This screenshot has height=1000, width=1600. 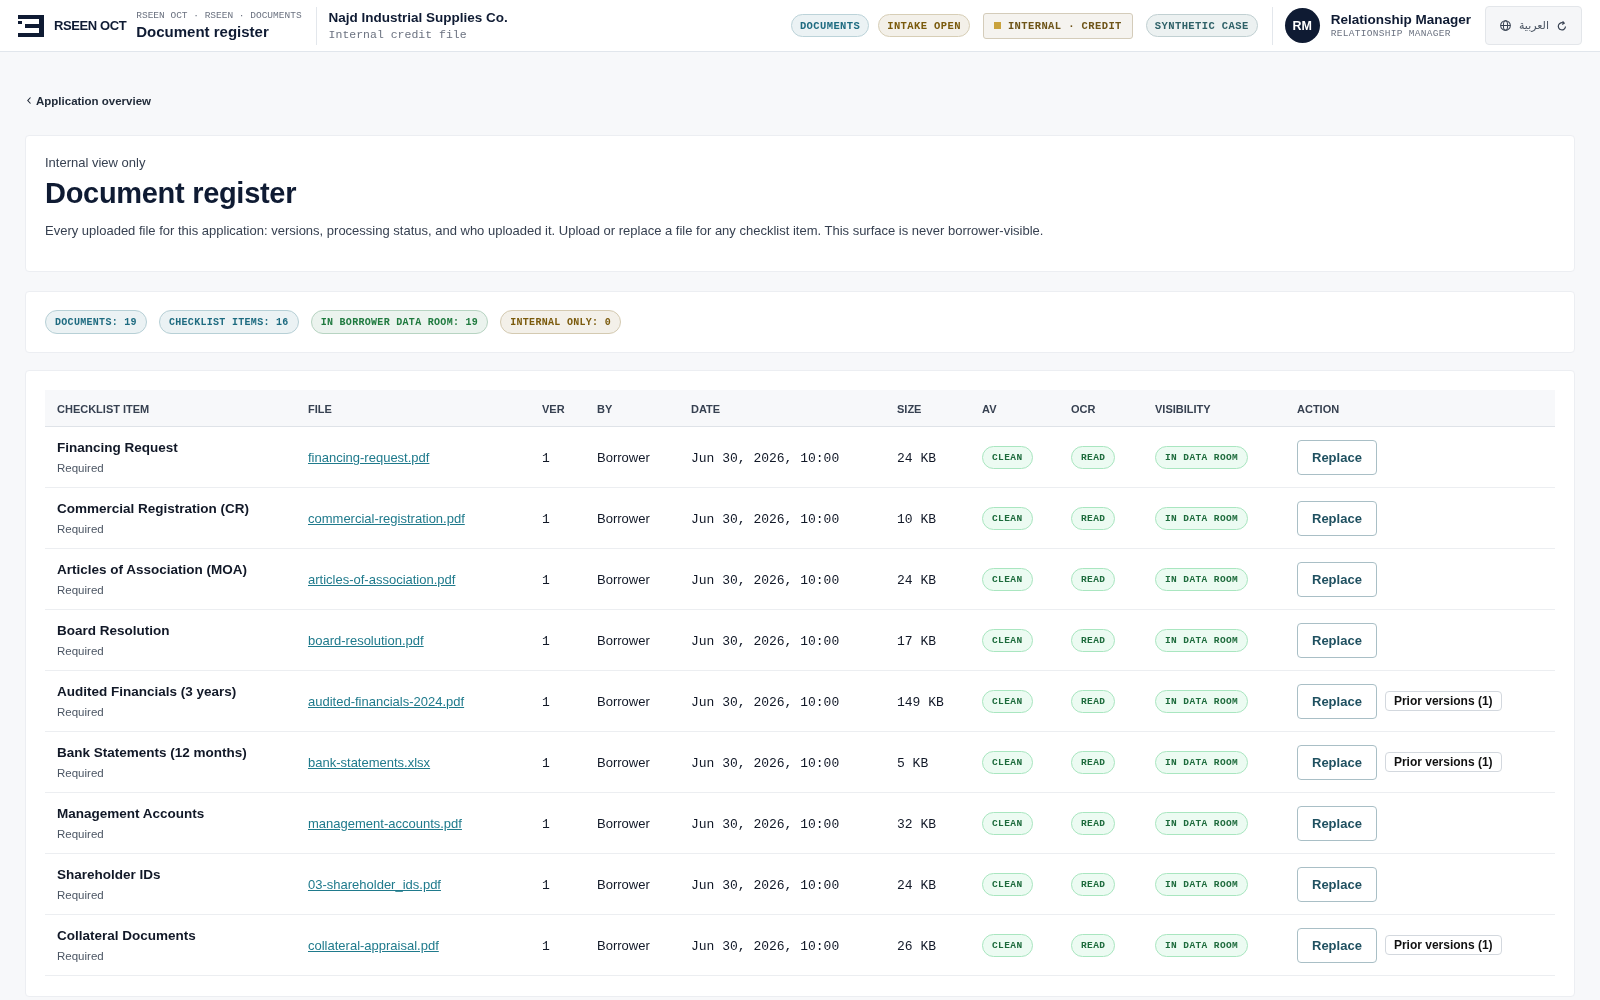 What do you see at coordinates (103, 409) in the screenshot?
I see `column-header: CHECKLIST ITEM` at bounding box center [103, 409].